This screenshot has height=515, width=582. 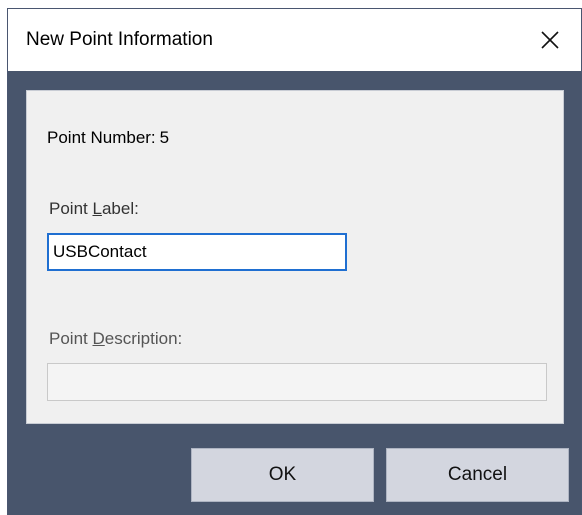 I want to click on point-label-caption-prefix: Point, so click(x=71, y=208).